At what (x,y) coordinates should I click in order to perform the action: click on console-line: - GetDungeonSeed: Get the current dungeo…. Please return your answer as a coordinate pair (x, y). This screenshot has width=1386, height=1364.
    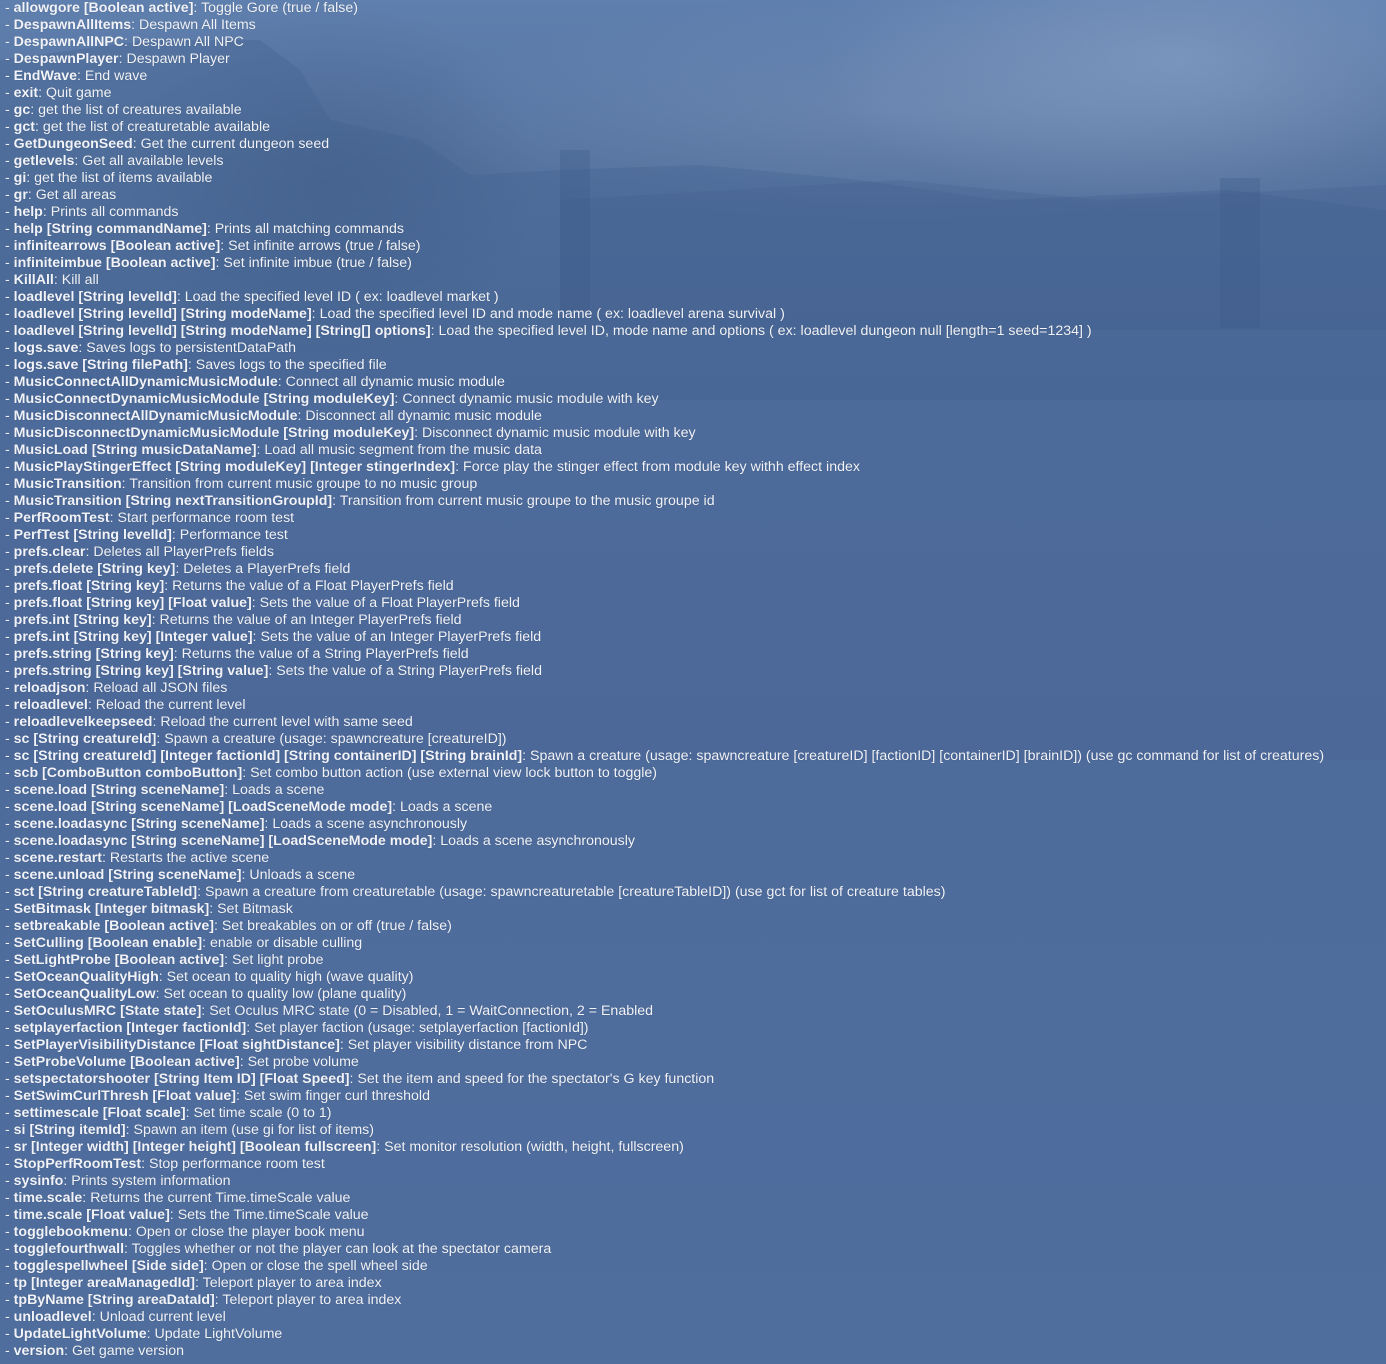
    Looking at the image, I should click on (167, 144).